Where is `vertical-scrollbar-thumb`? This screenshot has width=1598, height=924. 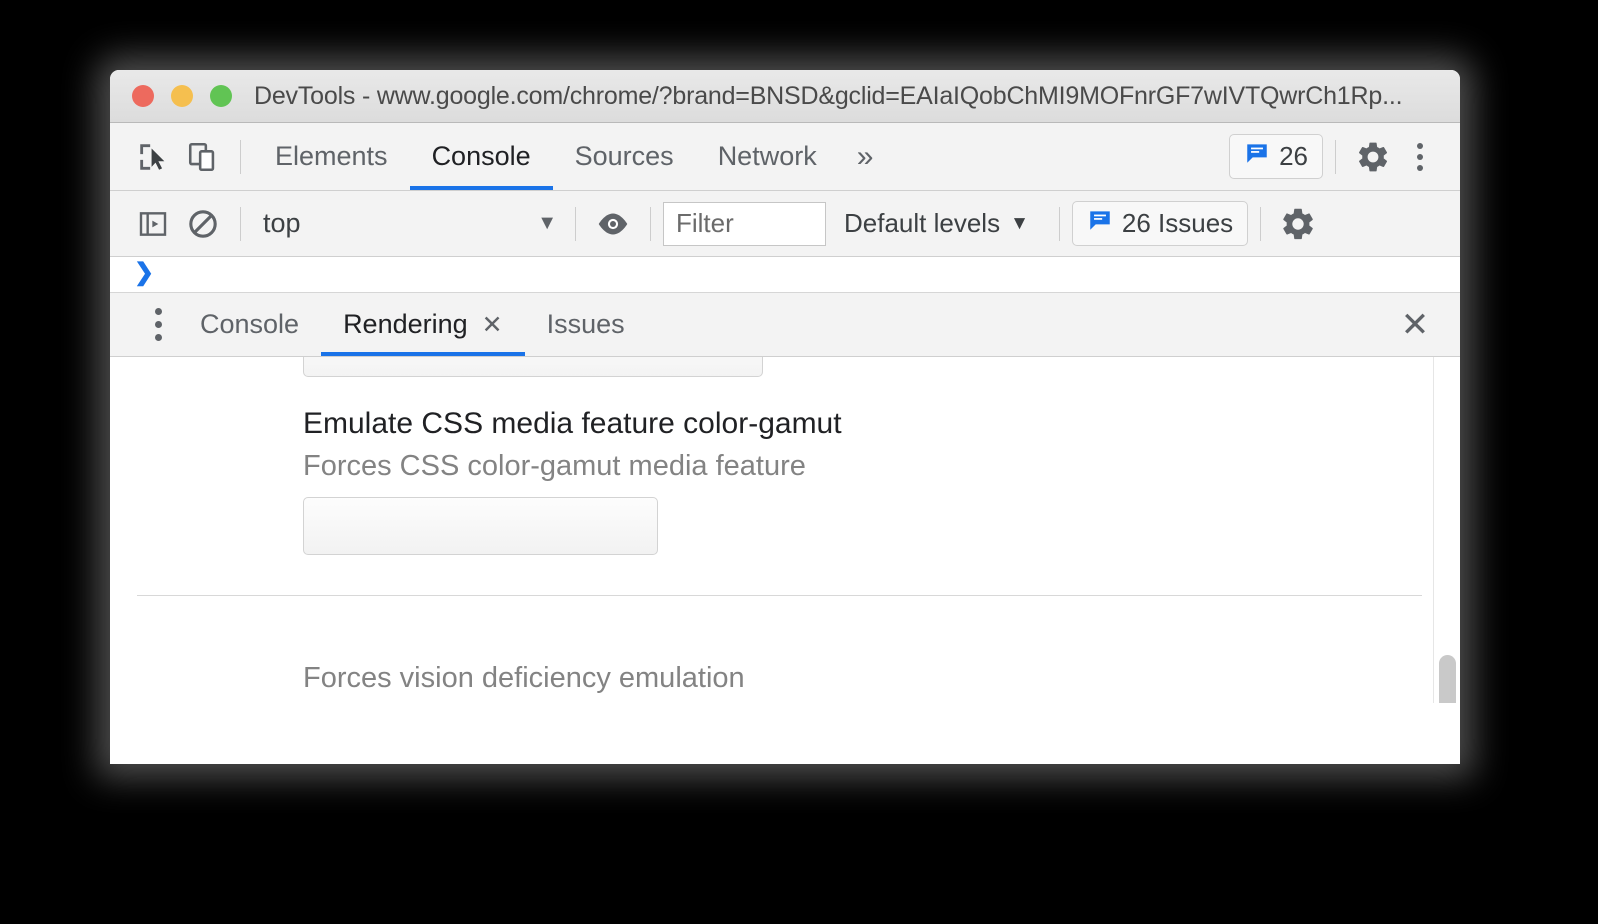
vertical-scrollbar-thumb is located at coordinates (1447, 679).